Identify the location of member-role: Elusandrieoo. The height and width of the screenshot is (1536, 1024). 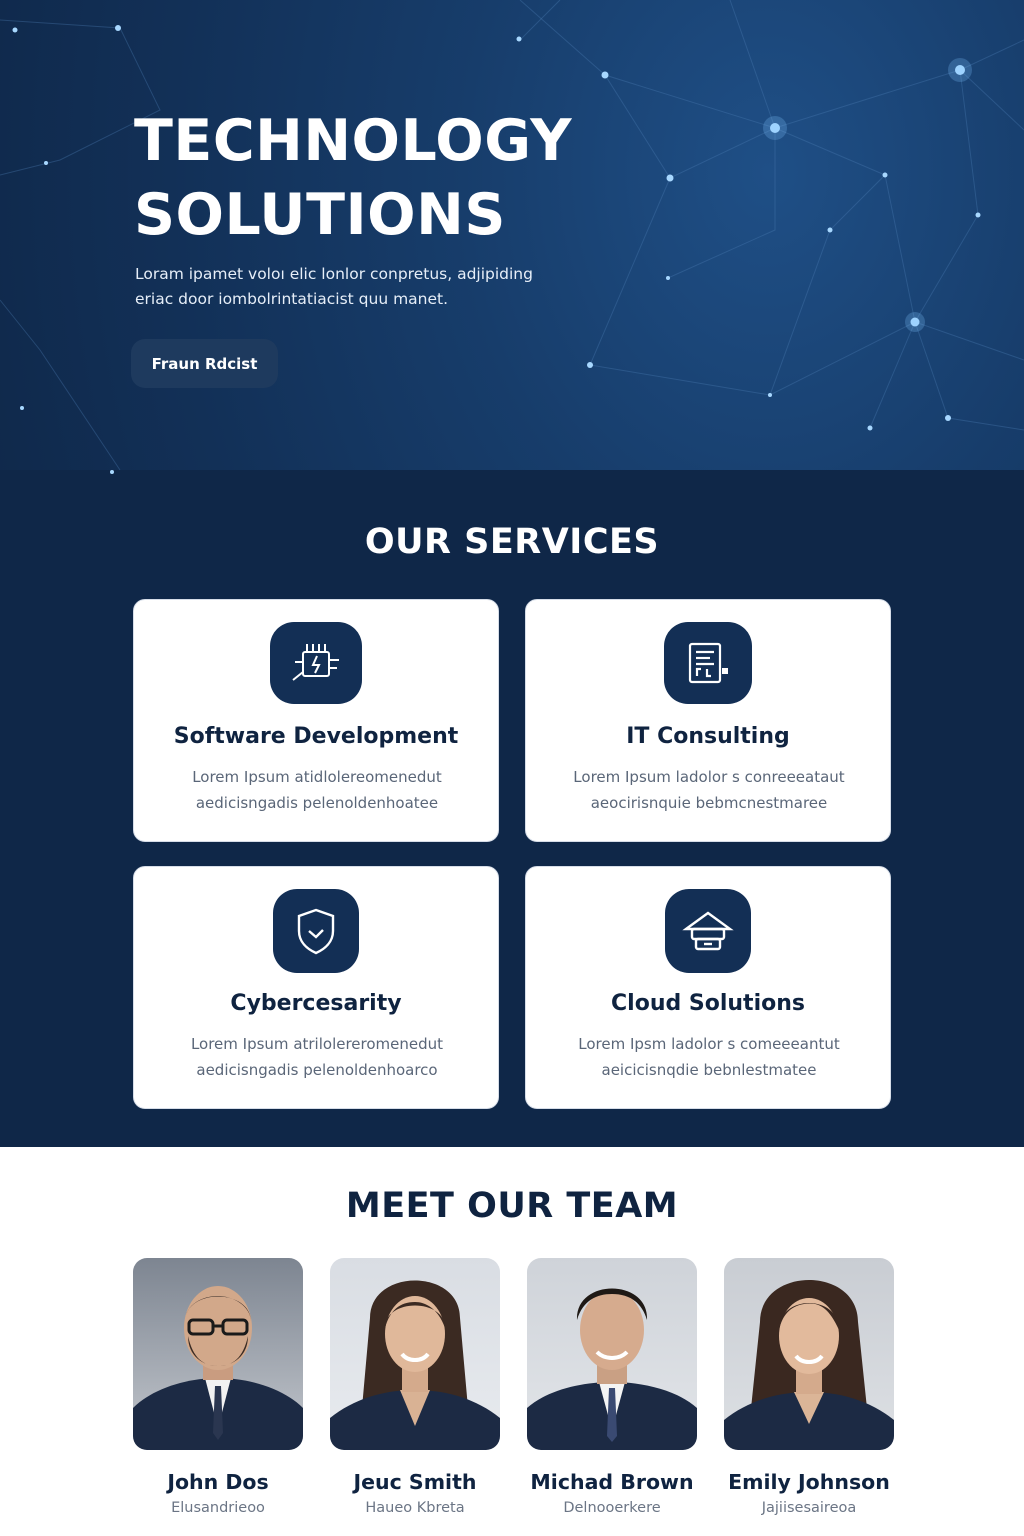
(218, 1508).